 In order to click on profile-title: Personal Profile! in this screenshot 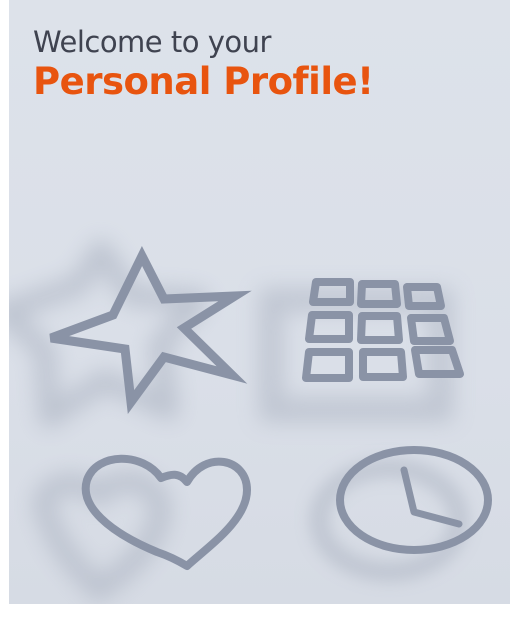, I will do `click(203, 81)`.